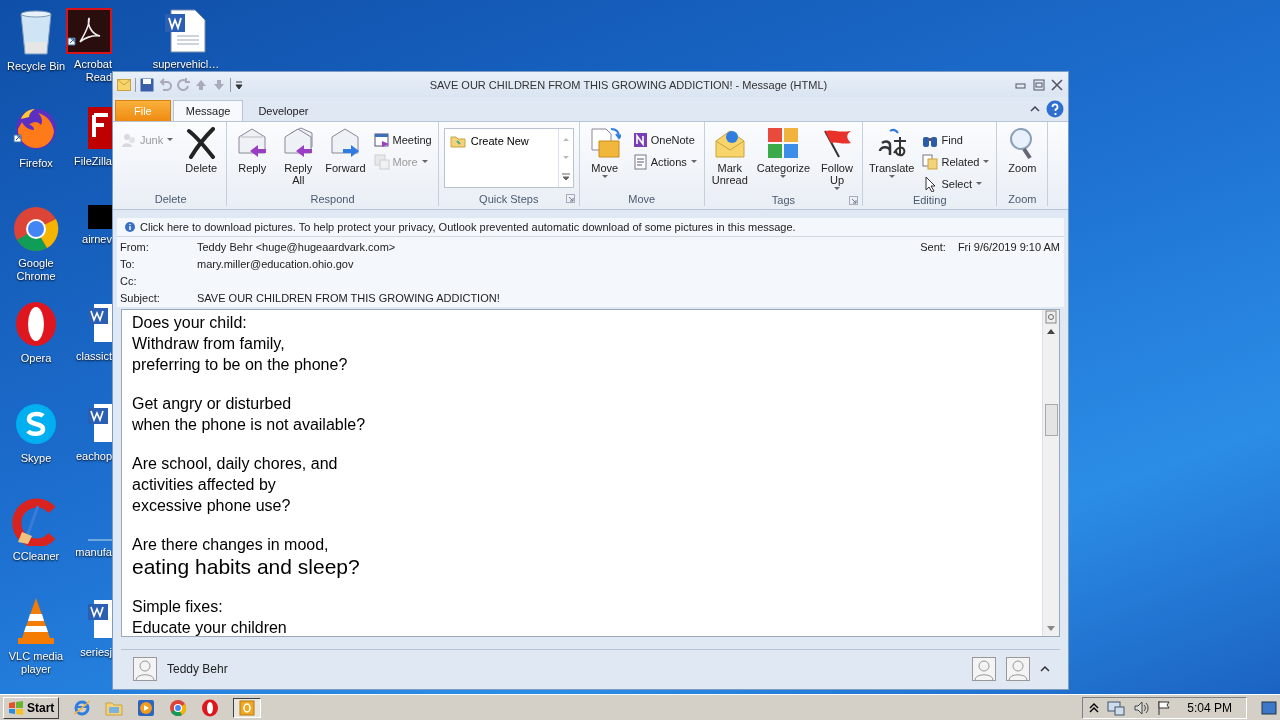 This screenshot has width=1280, height=720. I want to click on filezilla-icon, so click(100, 128).